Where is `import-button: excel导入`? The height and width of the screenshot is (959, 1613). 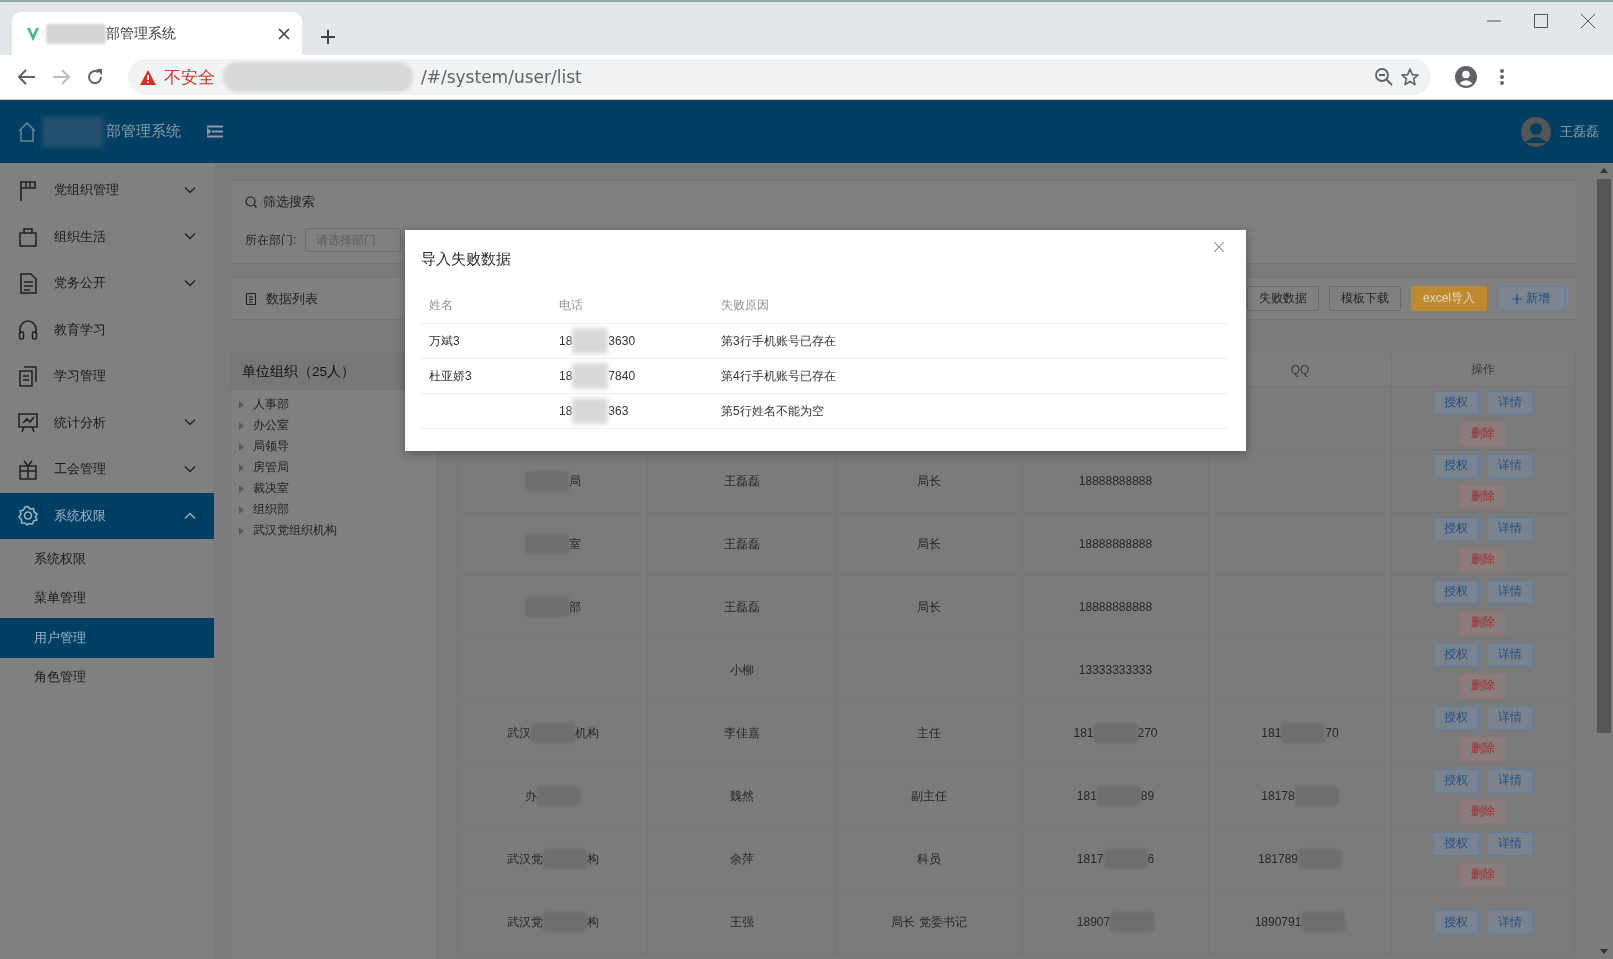 import-button: excel导入 is located at coordinates (1449, 298).